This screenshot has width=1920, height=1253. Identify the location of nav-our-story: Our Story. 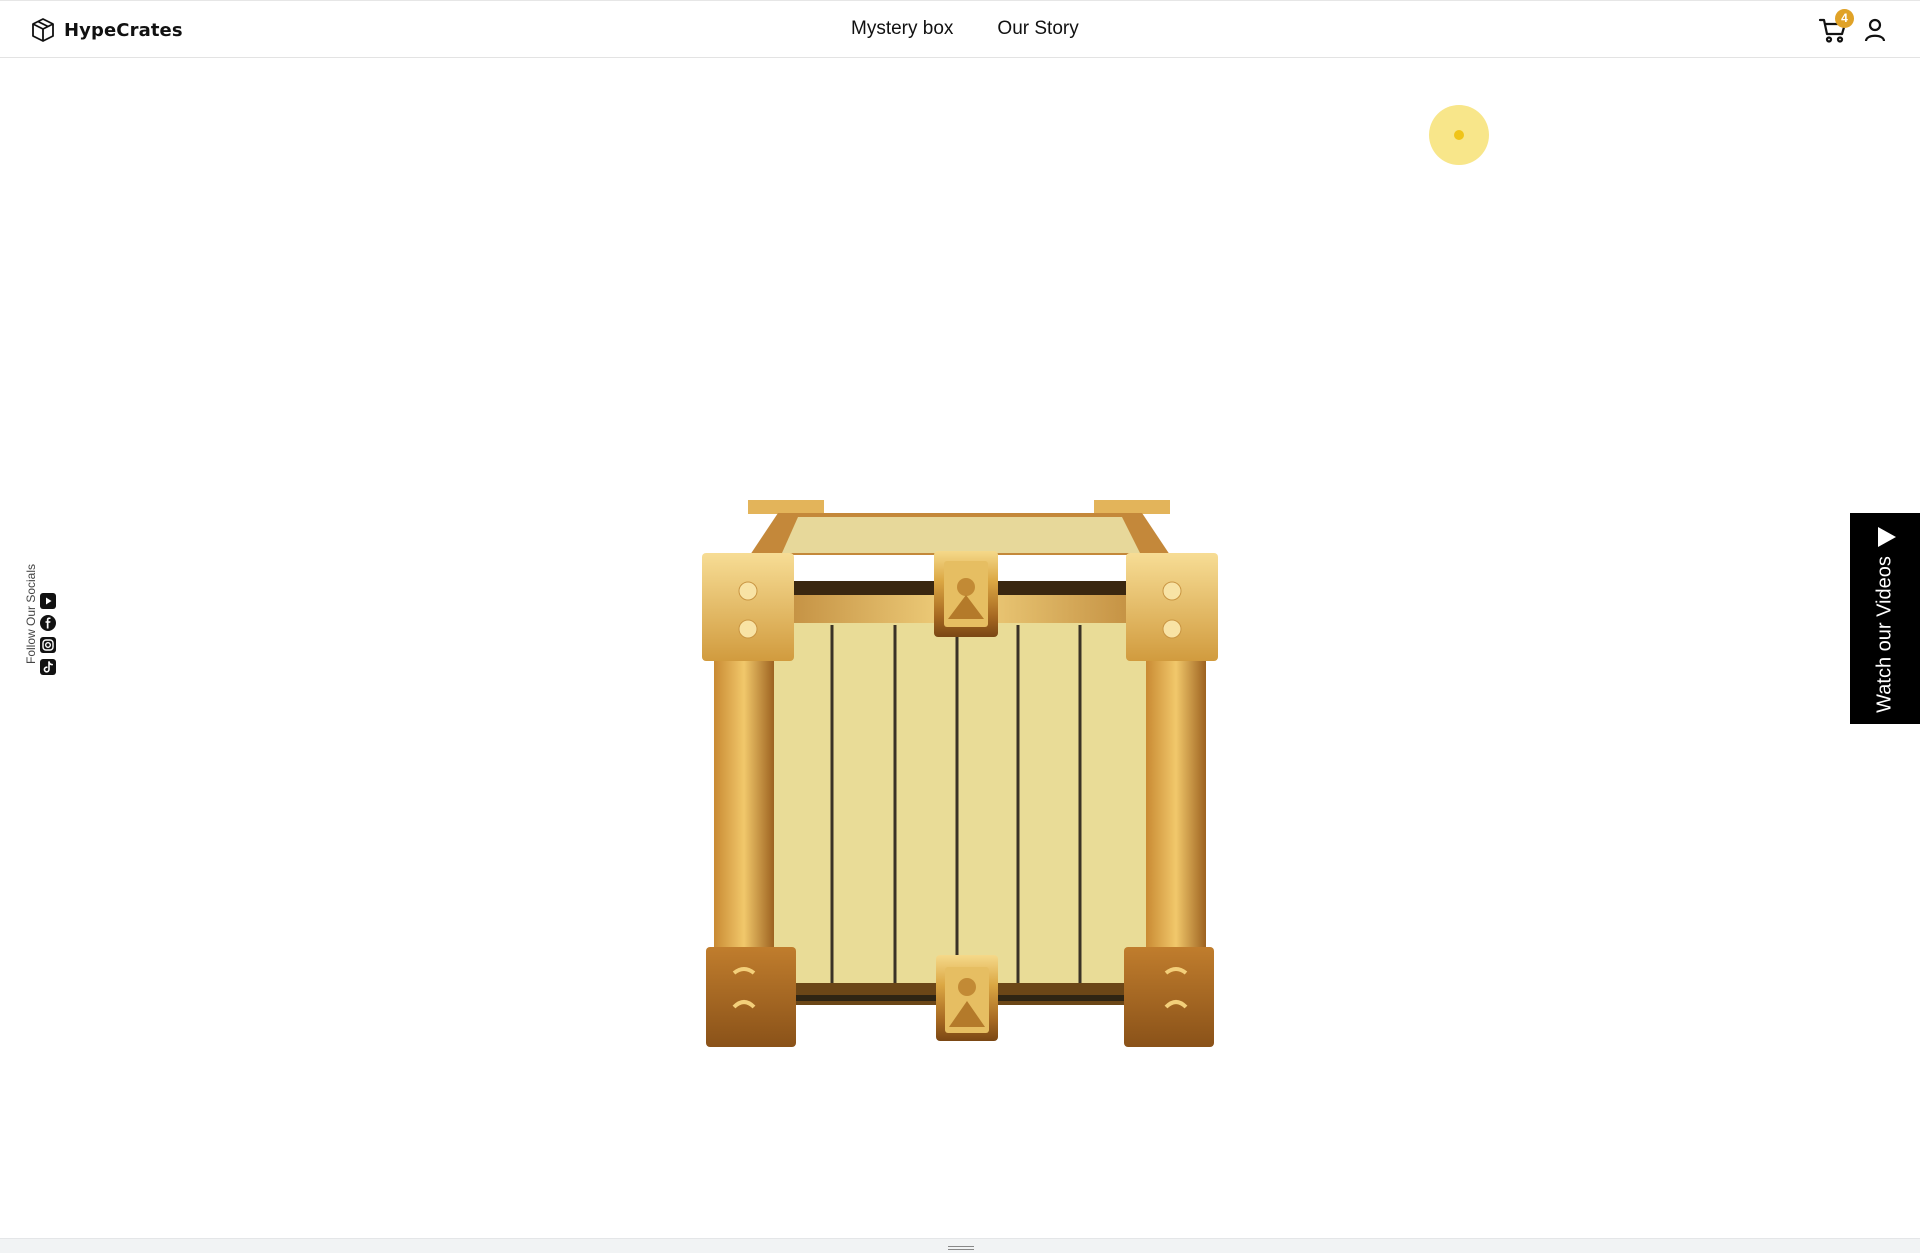
(1037, 29).